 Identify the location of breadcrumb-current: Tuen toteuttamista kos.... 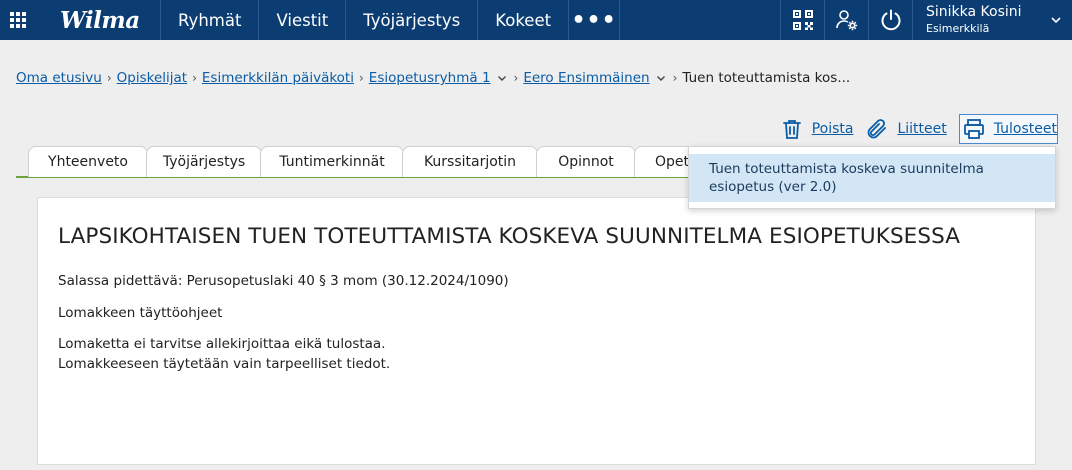
(766, 78).